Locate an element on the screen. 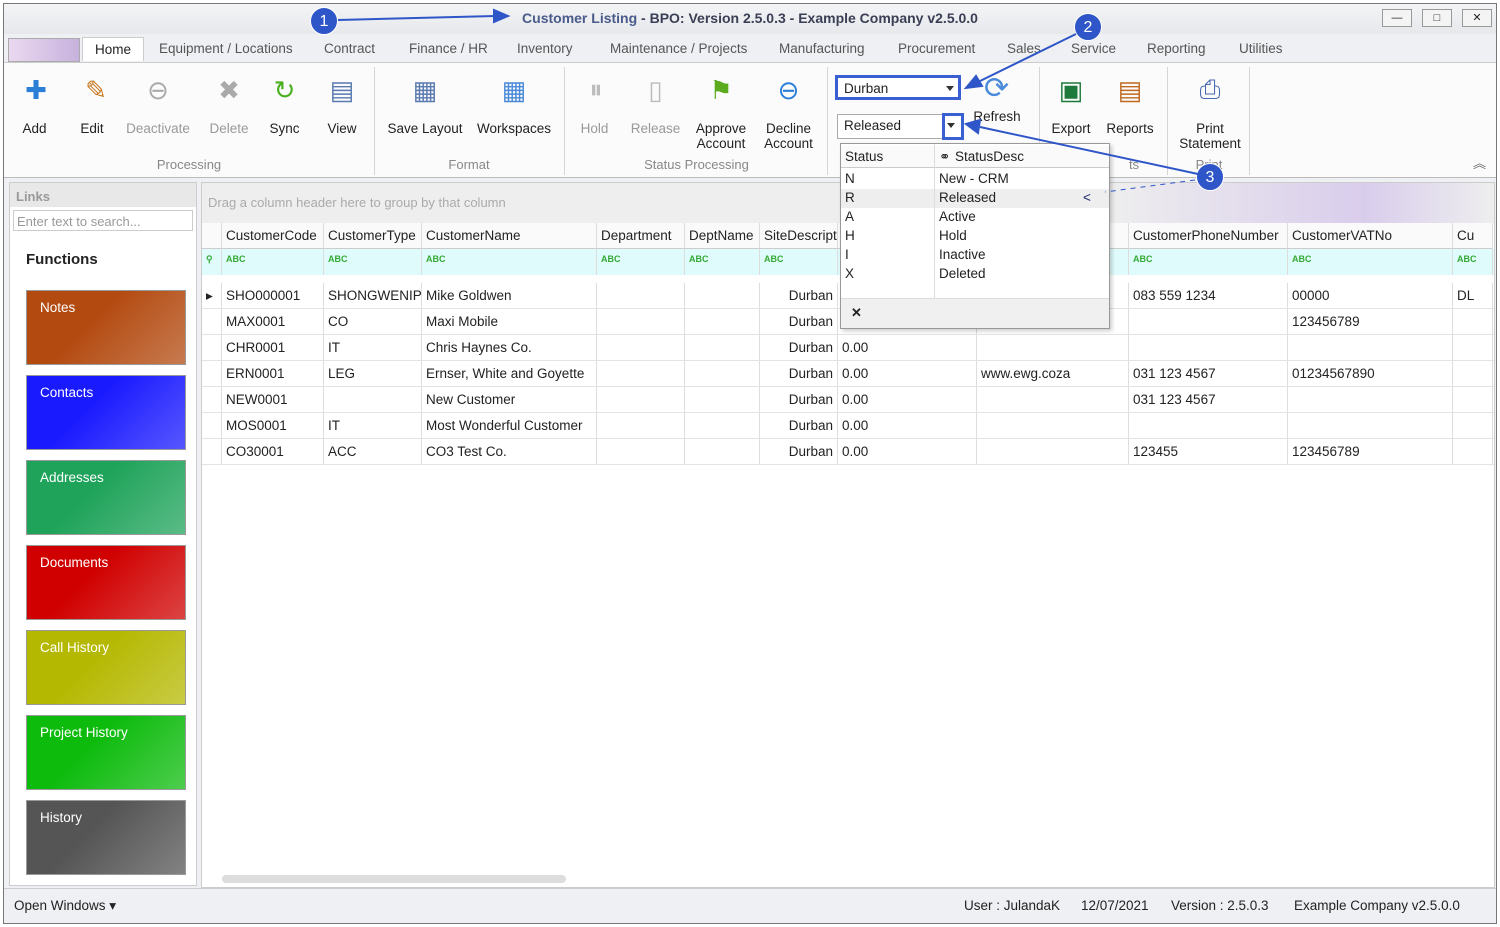  annotation-arrows is located at coordinates (768, 100).